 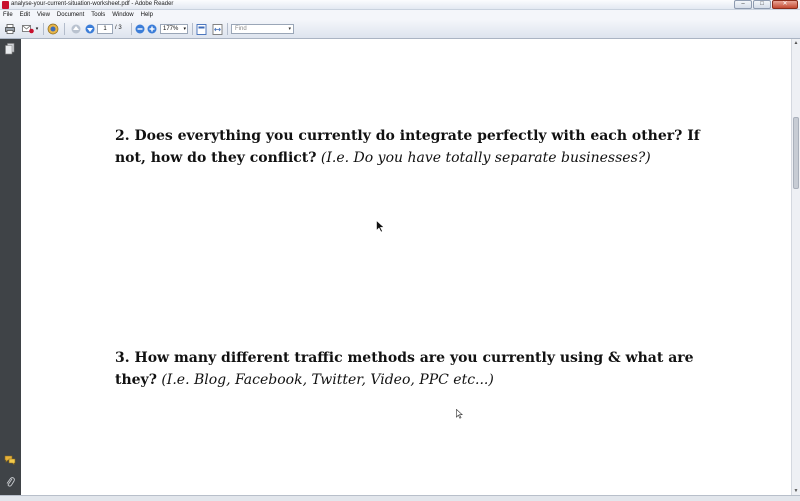 I want to click on fit-width-icon, so click(x=217, y=29).